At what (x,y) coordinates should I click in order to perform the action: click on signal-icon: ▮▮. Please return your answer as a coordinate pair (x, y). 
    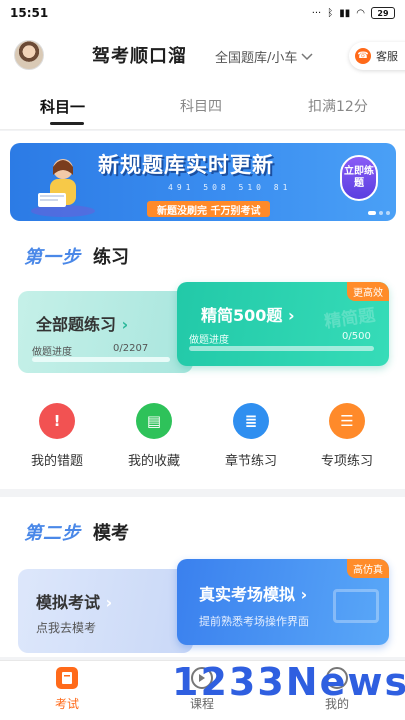
    Looking at the image, I should click on (345, 13).